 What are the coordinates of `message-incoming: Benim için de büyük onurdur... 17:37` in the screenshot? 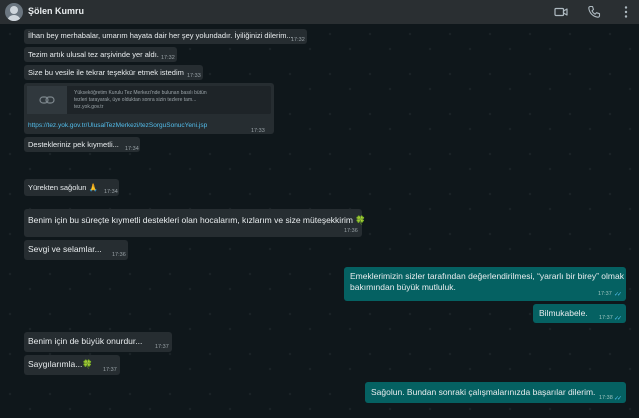 It's located at (98, 342).